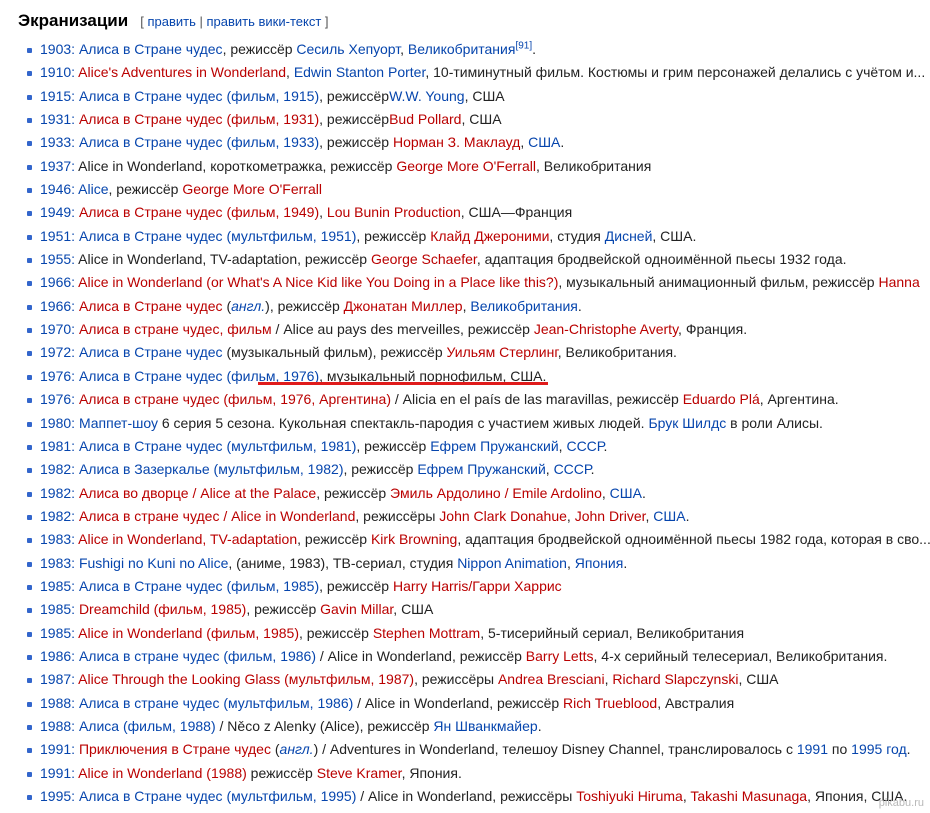 The width and height of the screenshot is (930, 813). What do you see at coordinates (147, 726) in the screenshot?
I see `wiki-link: Алиса (фильм, 1988)` at bounding box center [147, 726].